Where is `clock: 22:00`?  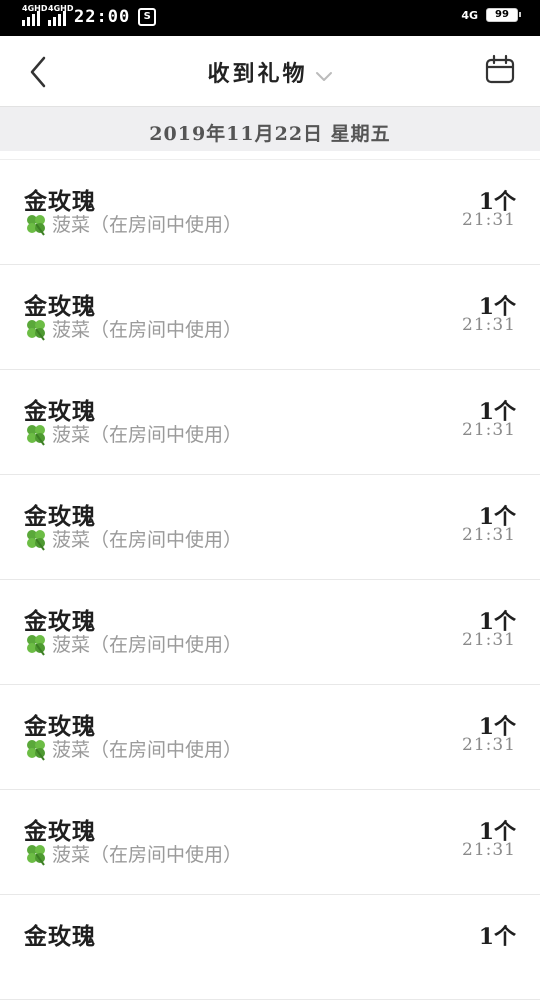 clock: 22:00 is located at coordinates (102, 17).